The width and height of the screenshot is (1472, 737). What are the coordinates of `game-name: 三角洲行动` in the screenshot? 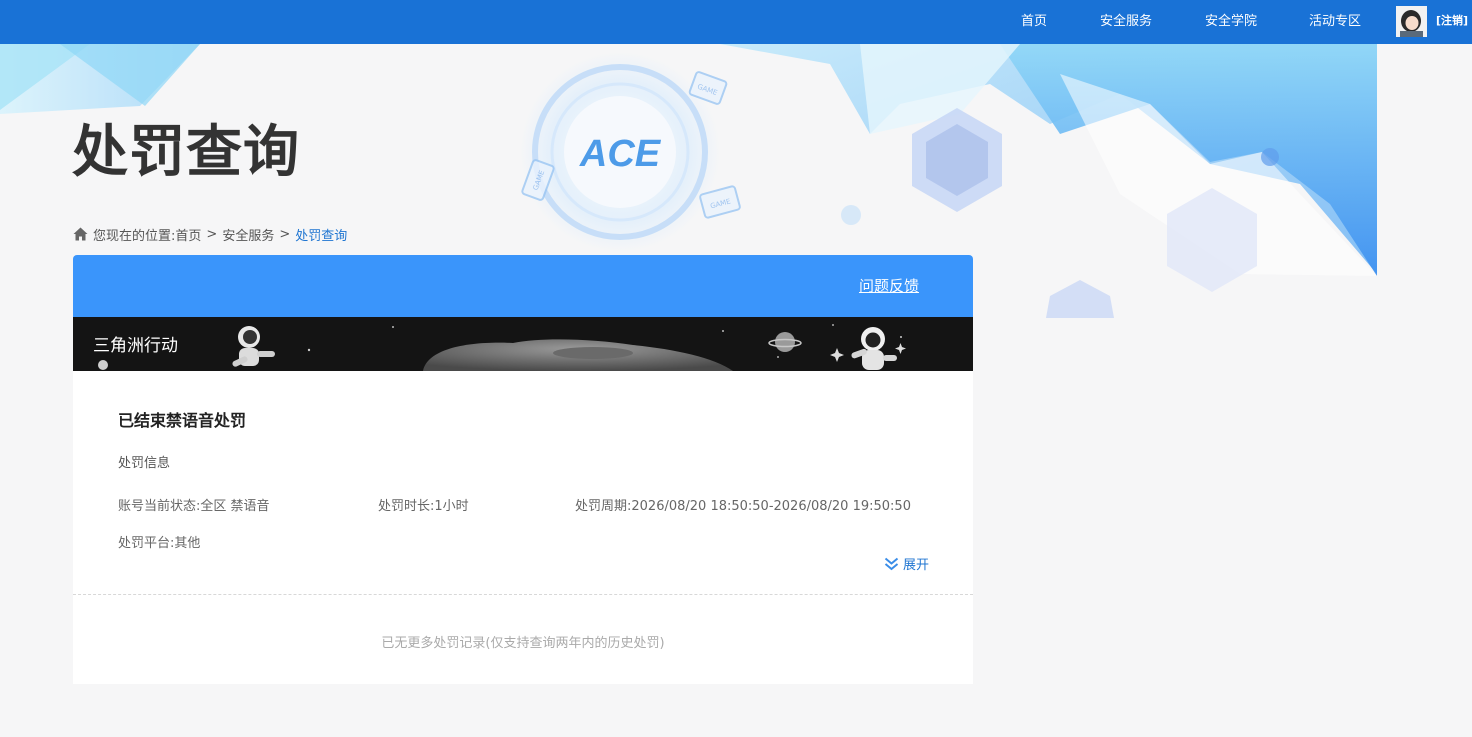 It's located at (135, 346).